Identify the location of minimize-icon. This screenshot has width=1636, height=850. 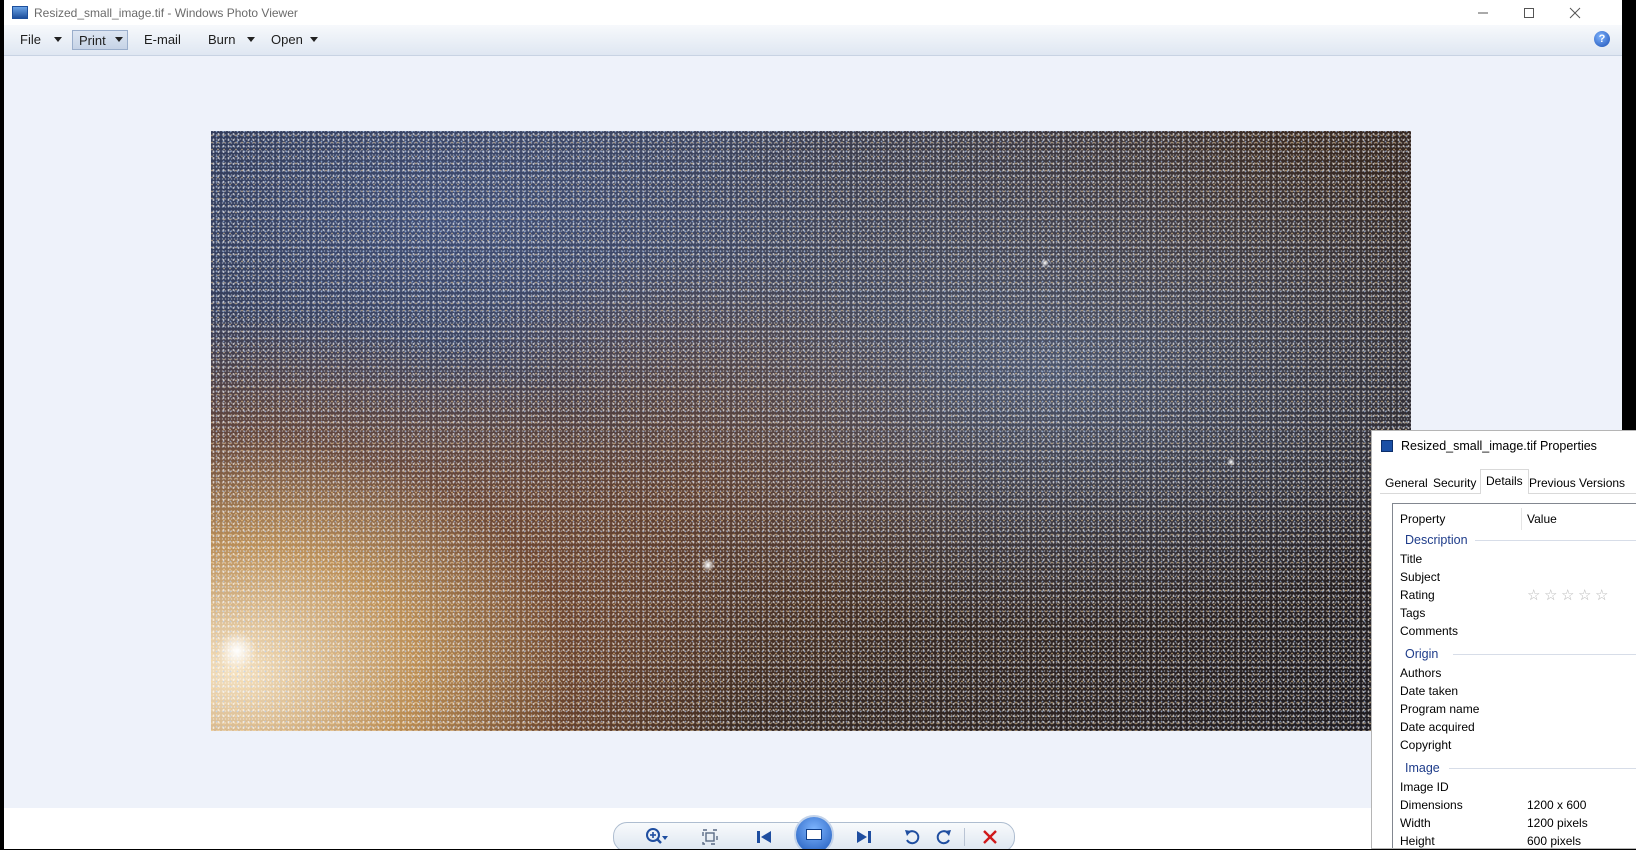
(1483, 12).